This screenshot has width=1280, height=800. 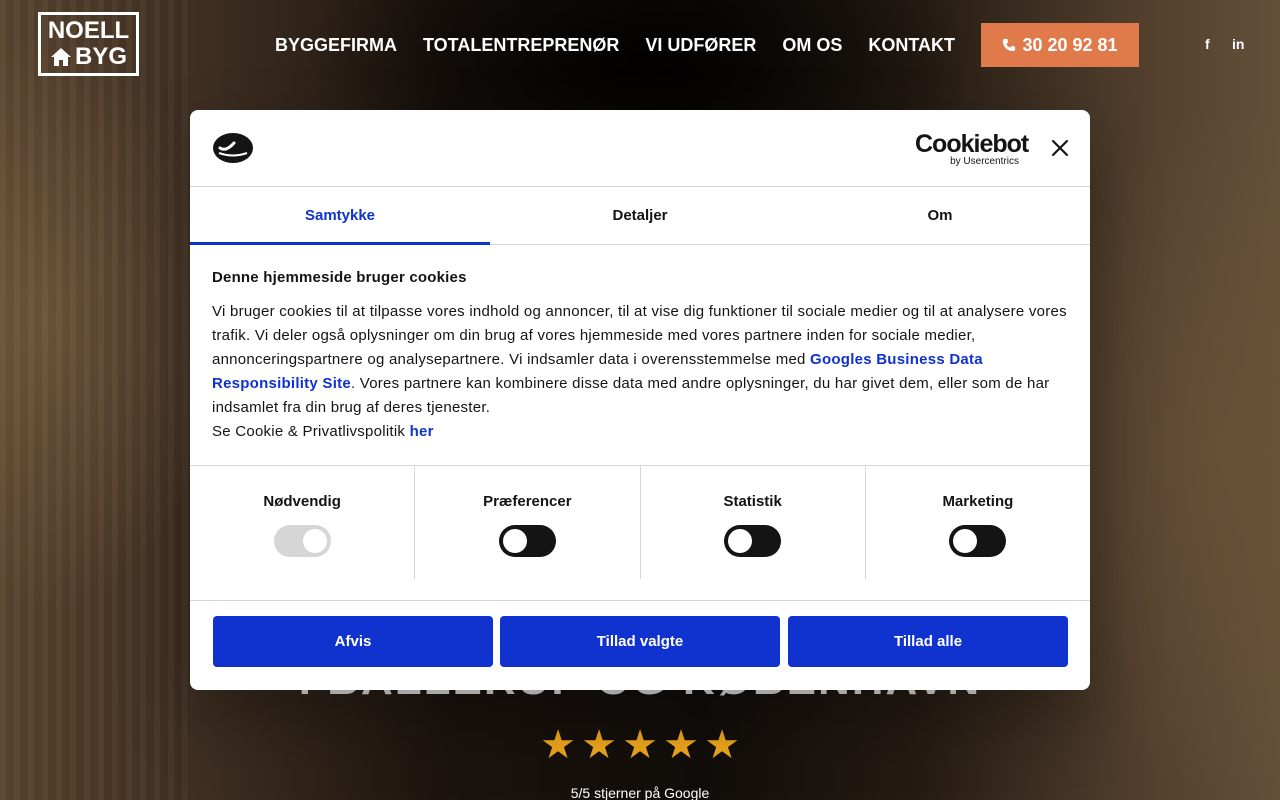 I want to click on statistics-toggle, so click(x=753, y=541).